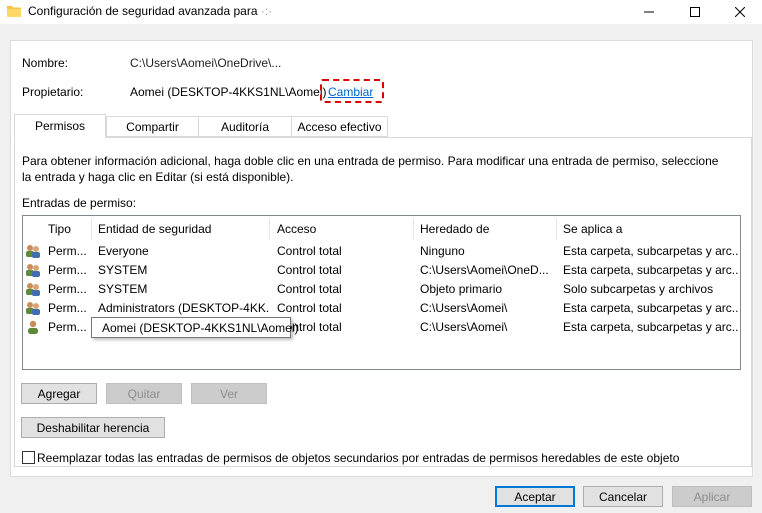  I want to click on minimize-button, so click(649, 12).